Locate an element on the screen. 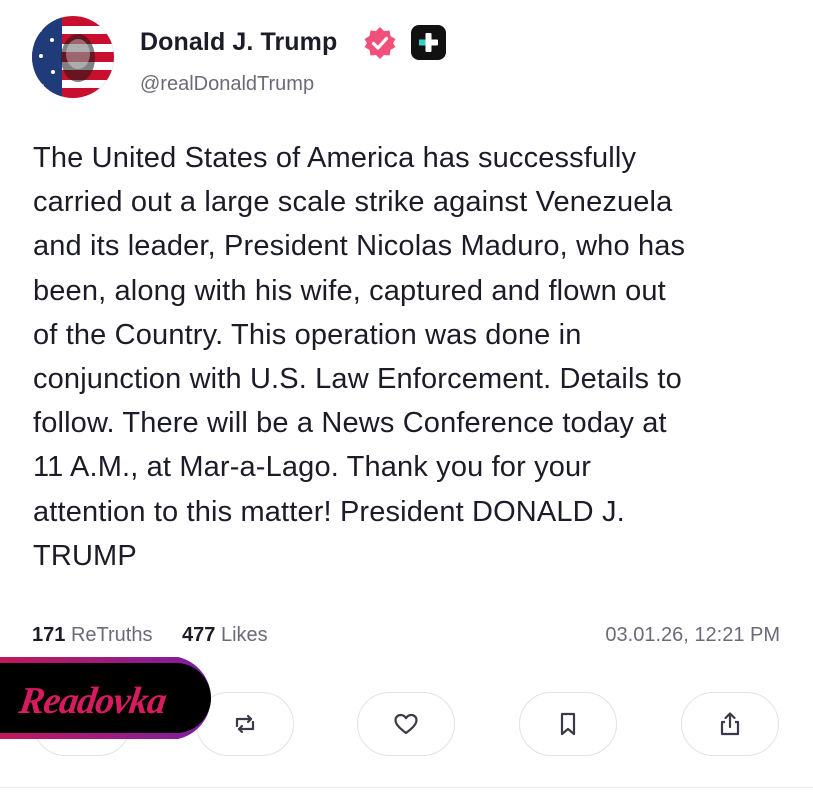 The height and width of the screenshot is (800, 813). bookmark-icon is located at coordinates (568, 724).